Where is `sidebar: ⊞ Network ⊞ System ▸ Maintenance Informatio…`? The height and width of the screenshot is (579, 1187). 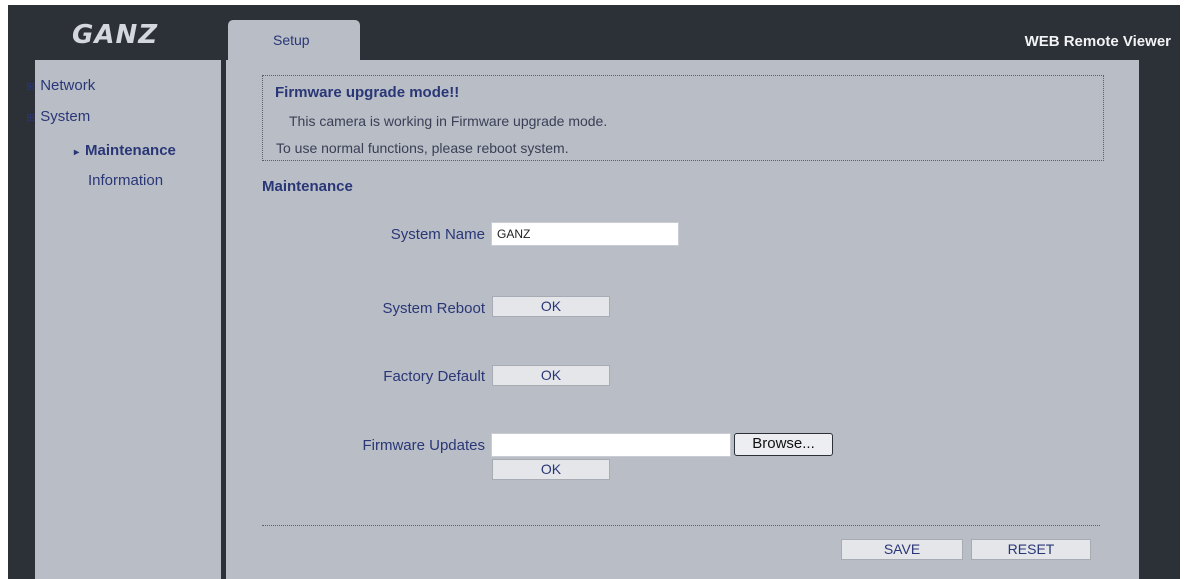 sidebar: ⊞ Network ⊞ System ▸ Maintenance Informatio… is located at coordinates (123, 319).